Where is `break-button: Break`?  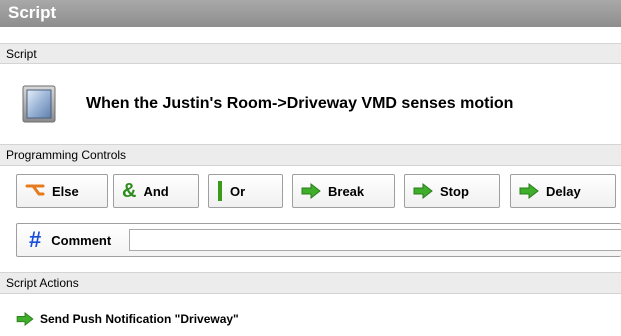 break-button: Break is located at coordinates (343, 191).